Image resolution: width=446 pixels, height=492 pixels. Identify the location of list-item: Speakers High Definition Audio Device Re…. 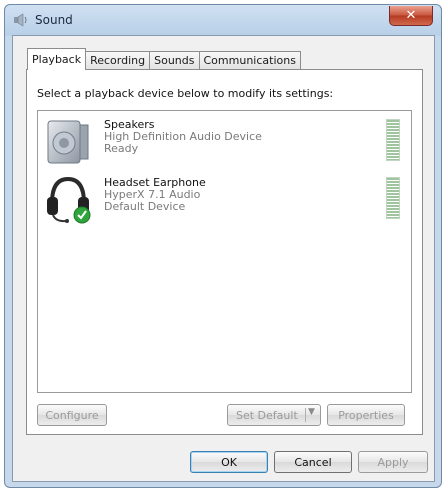
(224, 143).